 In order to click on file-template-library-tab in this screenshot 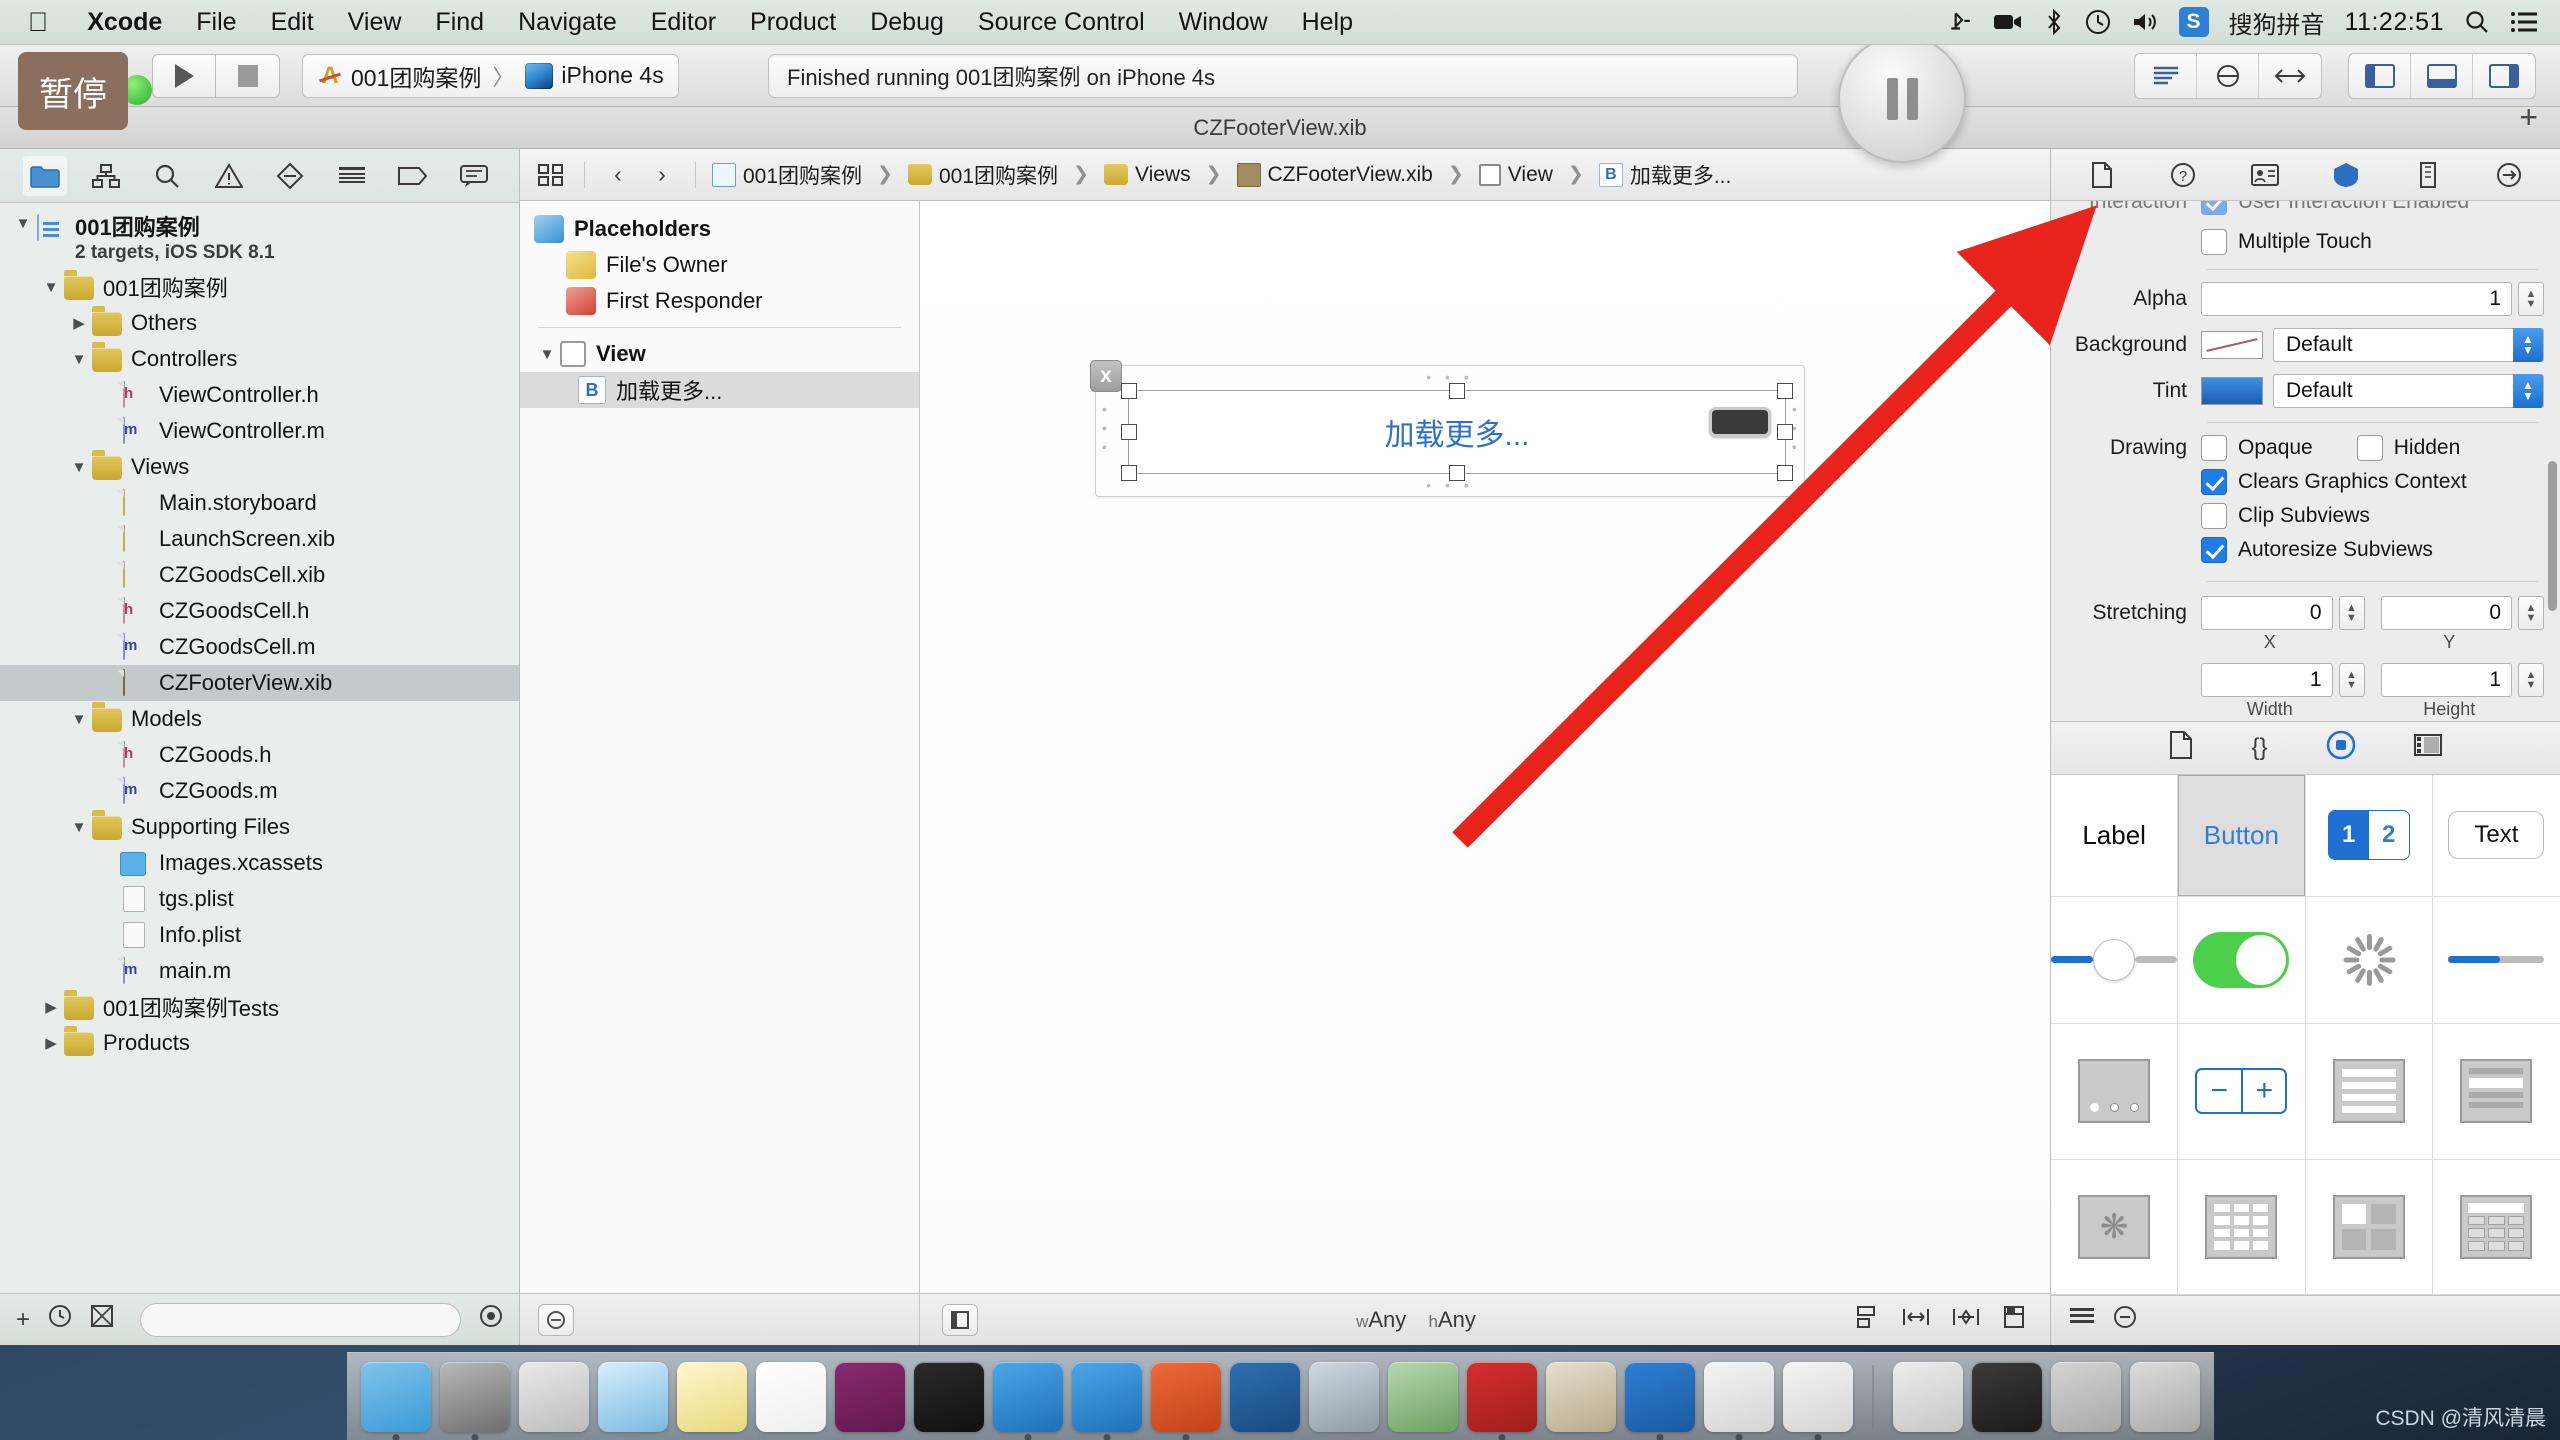, I will do `click(2181, 748)`.